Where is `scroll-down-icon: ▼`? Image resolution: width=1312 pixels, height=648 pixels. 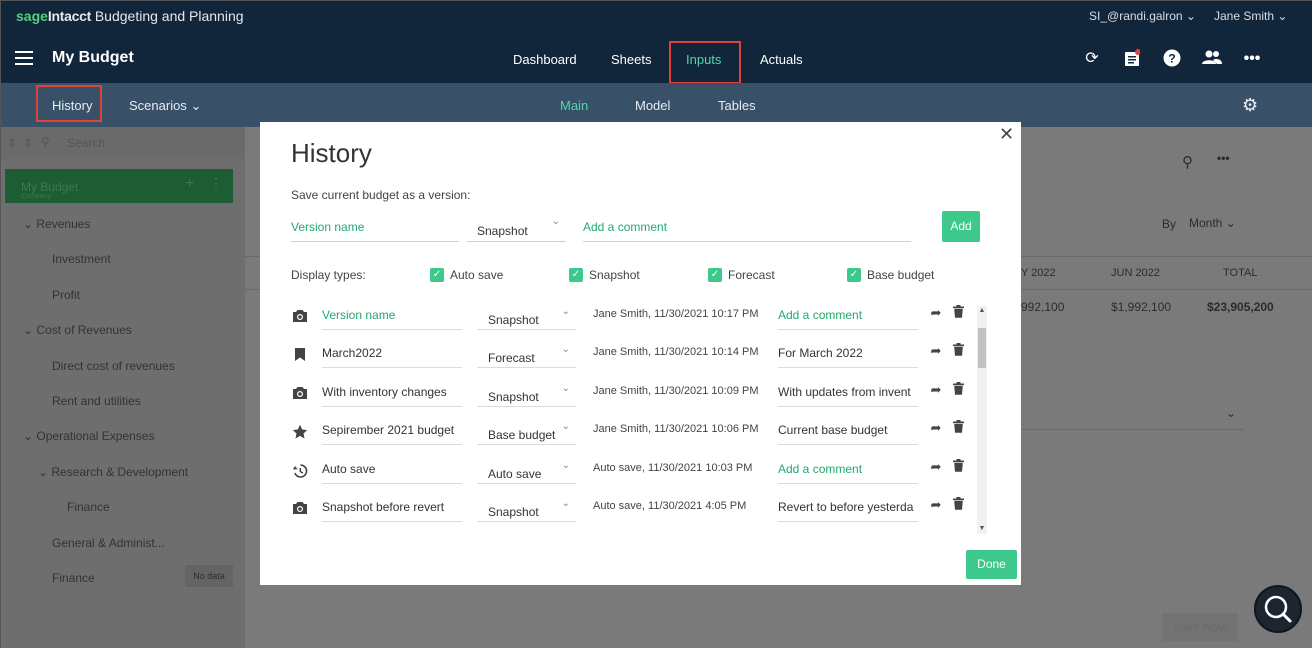
scroll-down-icon: ▼ is located at coordinates (982, 529).